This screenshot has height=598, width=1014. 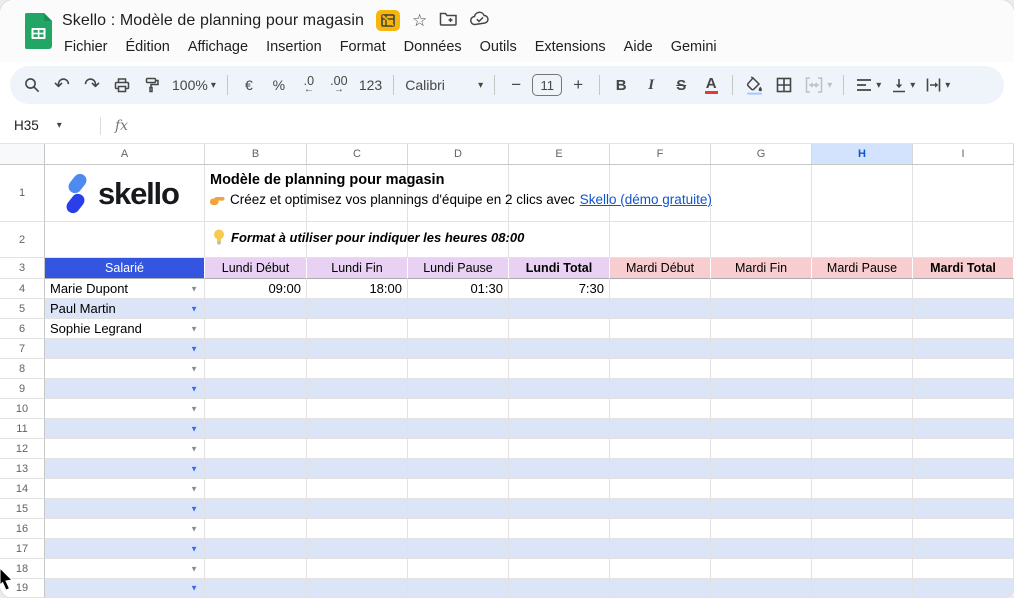 What do you see at coordinates (862, 469) in the screenshot?
I see `cell-H13` at bounding box center [862, 469].